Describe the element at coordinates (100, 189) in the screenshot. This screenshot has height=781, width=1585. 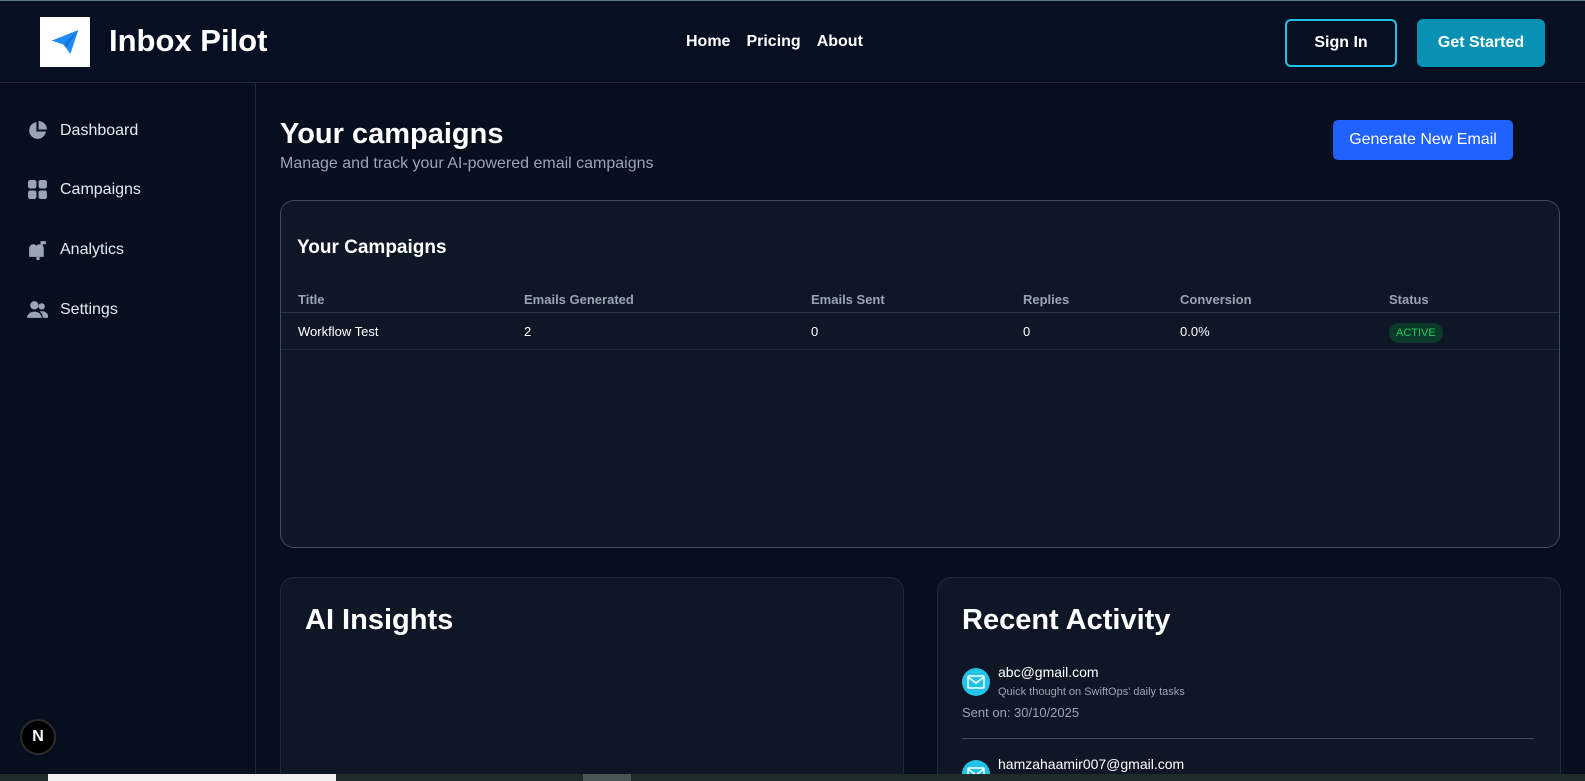
I see `sidebar-item-label: Campaigns` at that location.